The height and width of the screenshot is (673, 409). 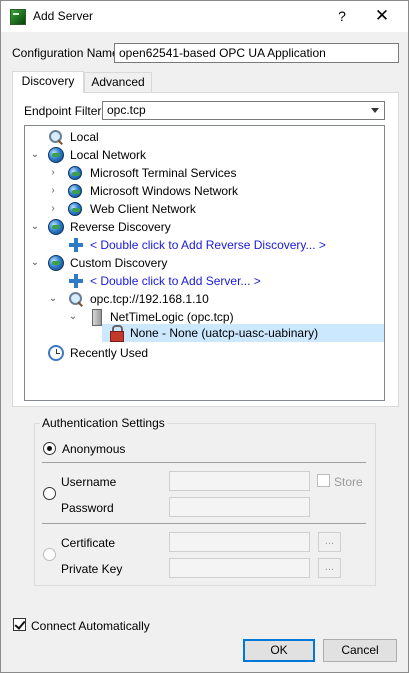 What do you see at coordinates (18, 17) in the screenshot?
I see `app-icon` at bounding box center [18, 17].